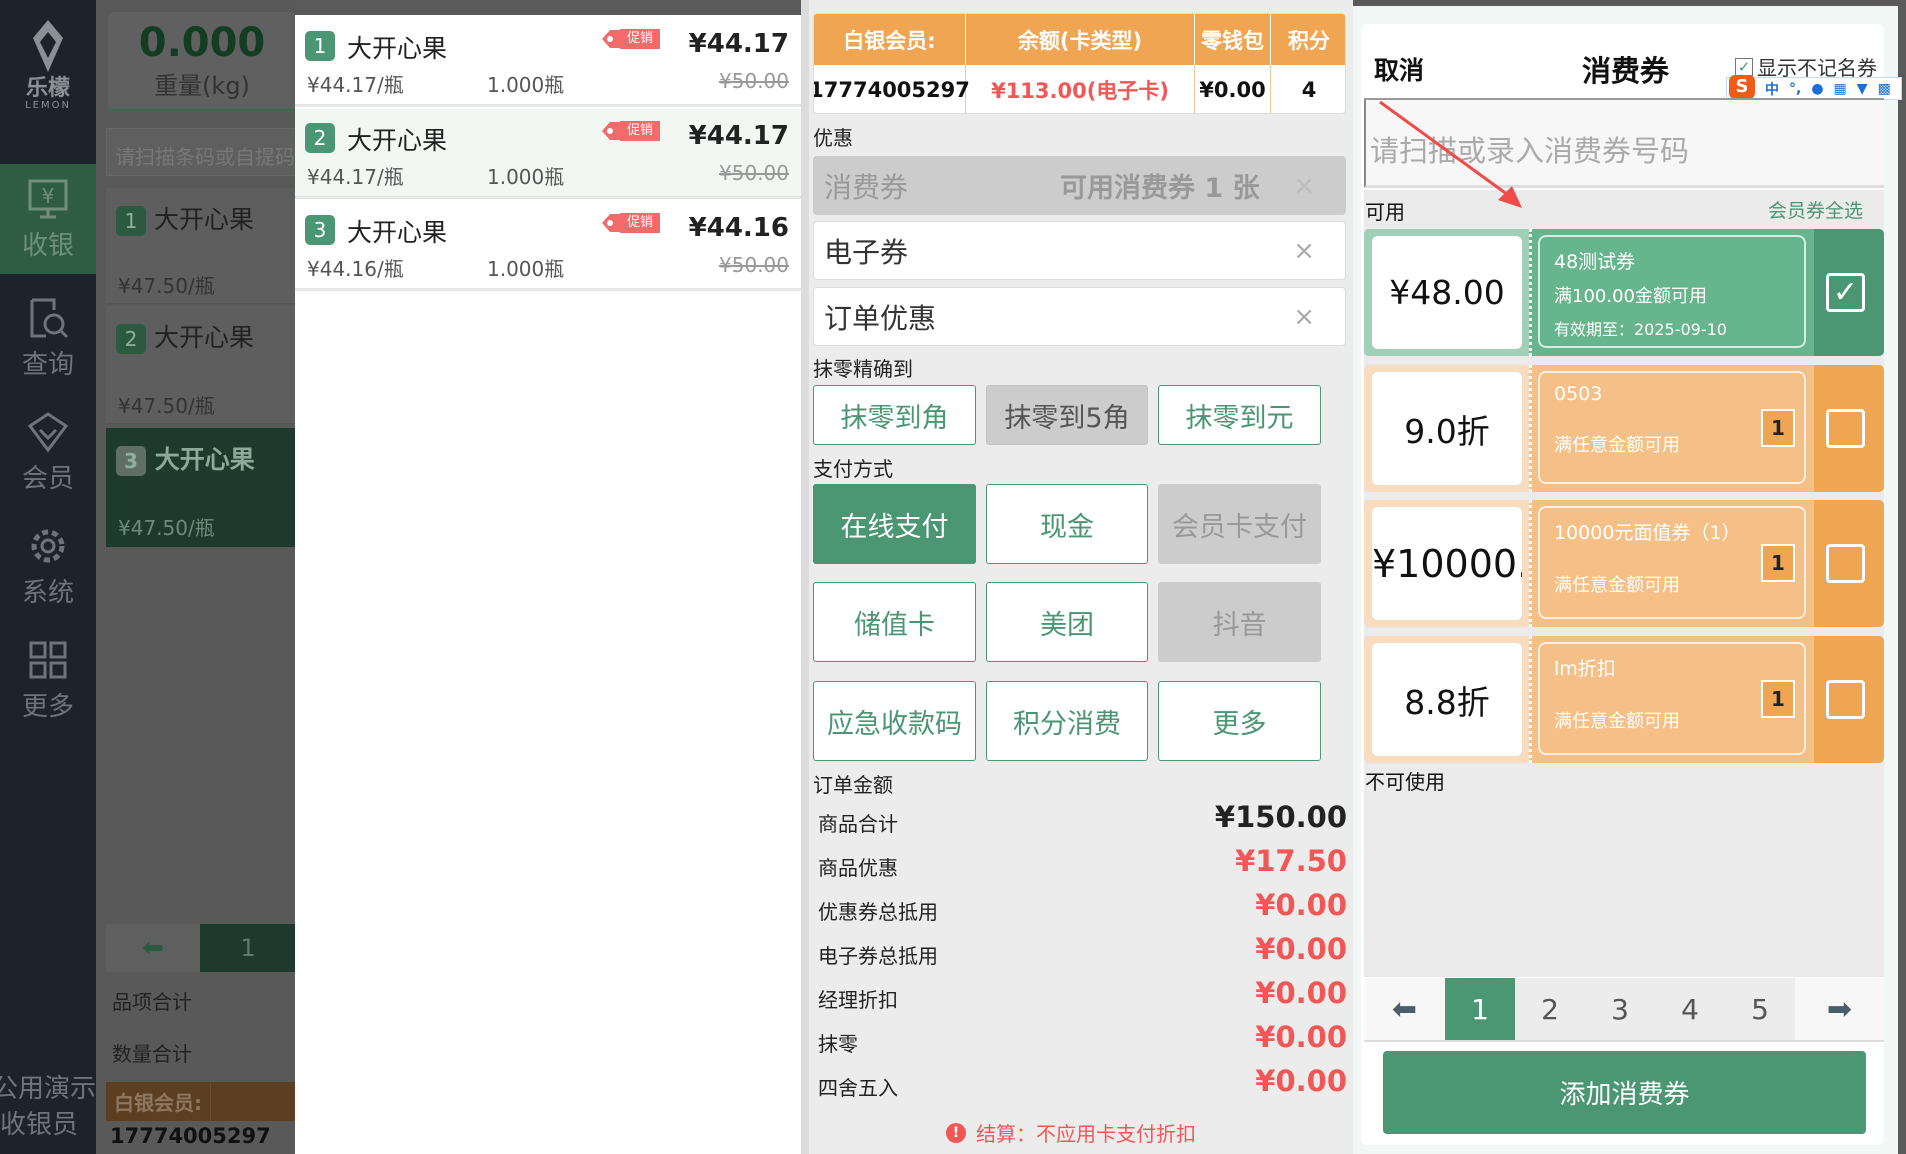 Image resolution: width=1906 pixels, height=1154 pixels. I want to click on points-pay-button: 积分消费, so click(1067, 721).